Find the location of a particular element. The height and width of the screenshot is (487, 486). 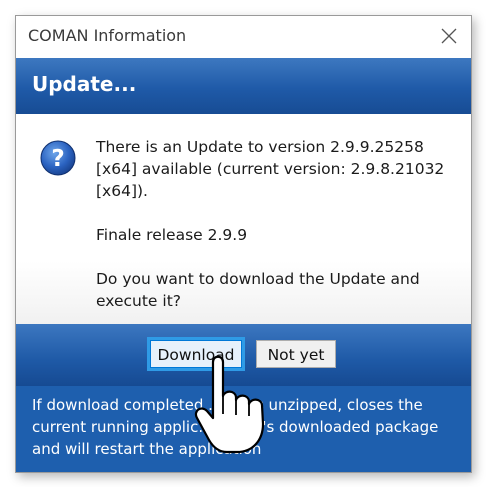

question-icon: ? is located at coordinates (58, 158).